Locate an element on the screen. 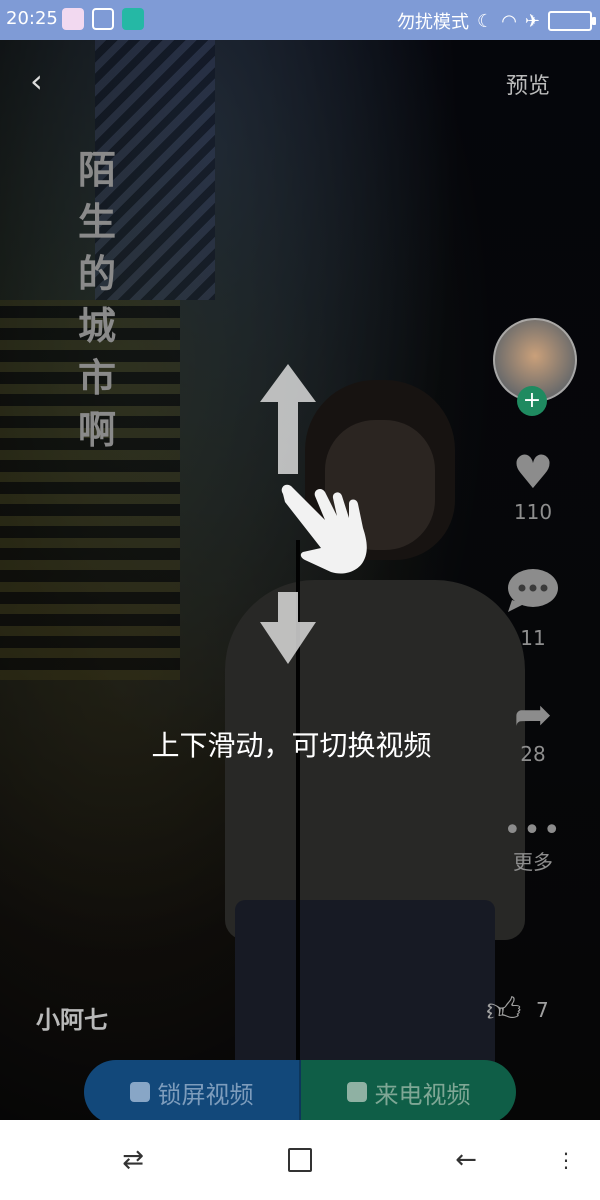  back-arrow-icon: ← is located at coordinates (466, 1160).